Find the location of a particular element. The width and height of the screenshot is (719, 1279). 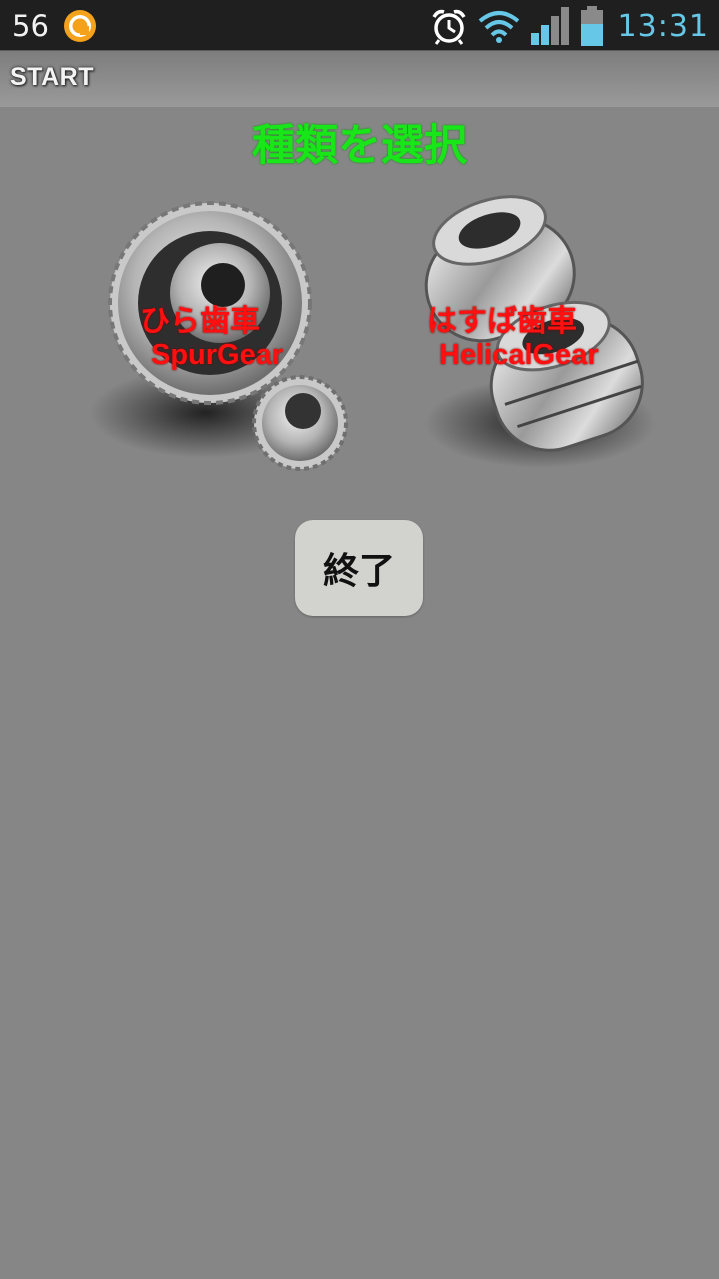

helical-gear-button: はすば歯車 HelicalGear is located at coordinates (530, 338).